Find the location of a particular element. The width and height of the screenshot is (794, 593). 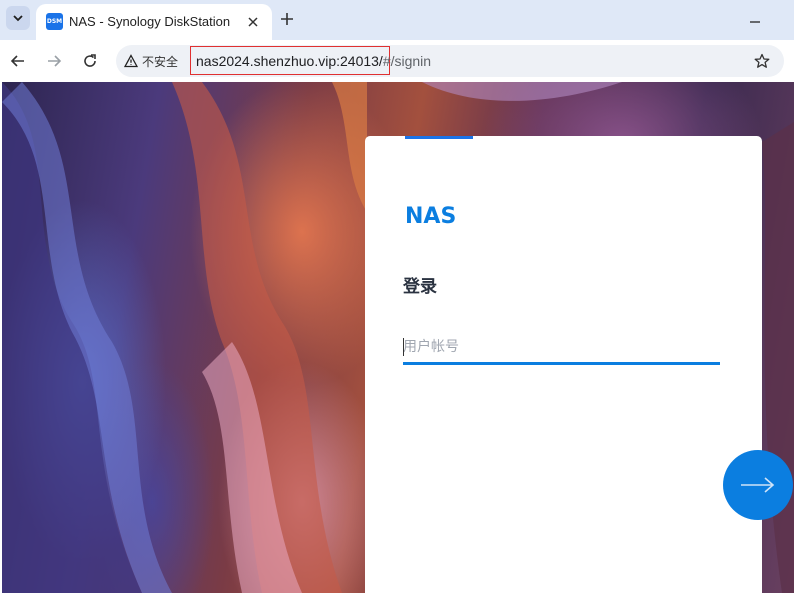

text-caret is located at coordinates (403, 347).